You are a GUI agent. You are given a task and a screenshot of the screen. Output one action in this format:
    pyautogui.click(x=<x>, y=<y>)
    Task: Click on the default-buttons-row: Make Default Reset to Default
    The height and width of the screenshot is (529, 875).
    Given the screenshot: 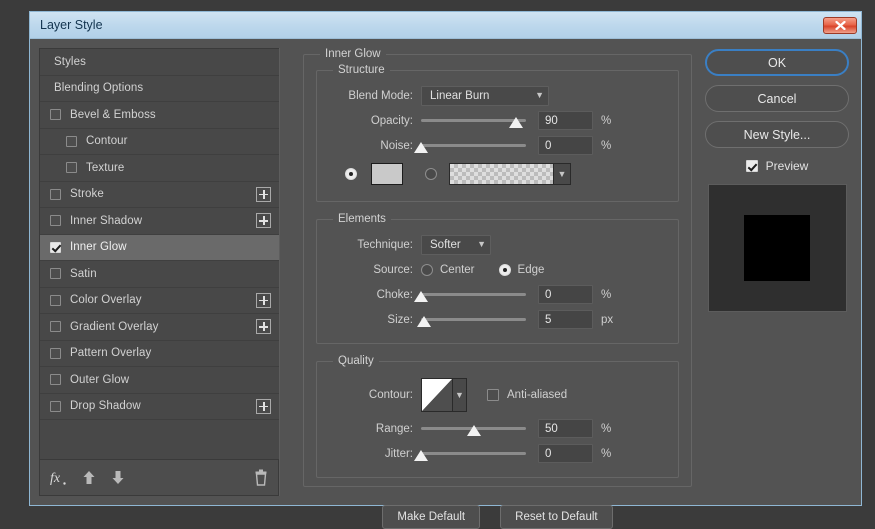 What is the action you would take?
    pyautogui.click(x=497, y=517)
    